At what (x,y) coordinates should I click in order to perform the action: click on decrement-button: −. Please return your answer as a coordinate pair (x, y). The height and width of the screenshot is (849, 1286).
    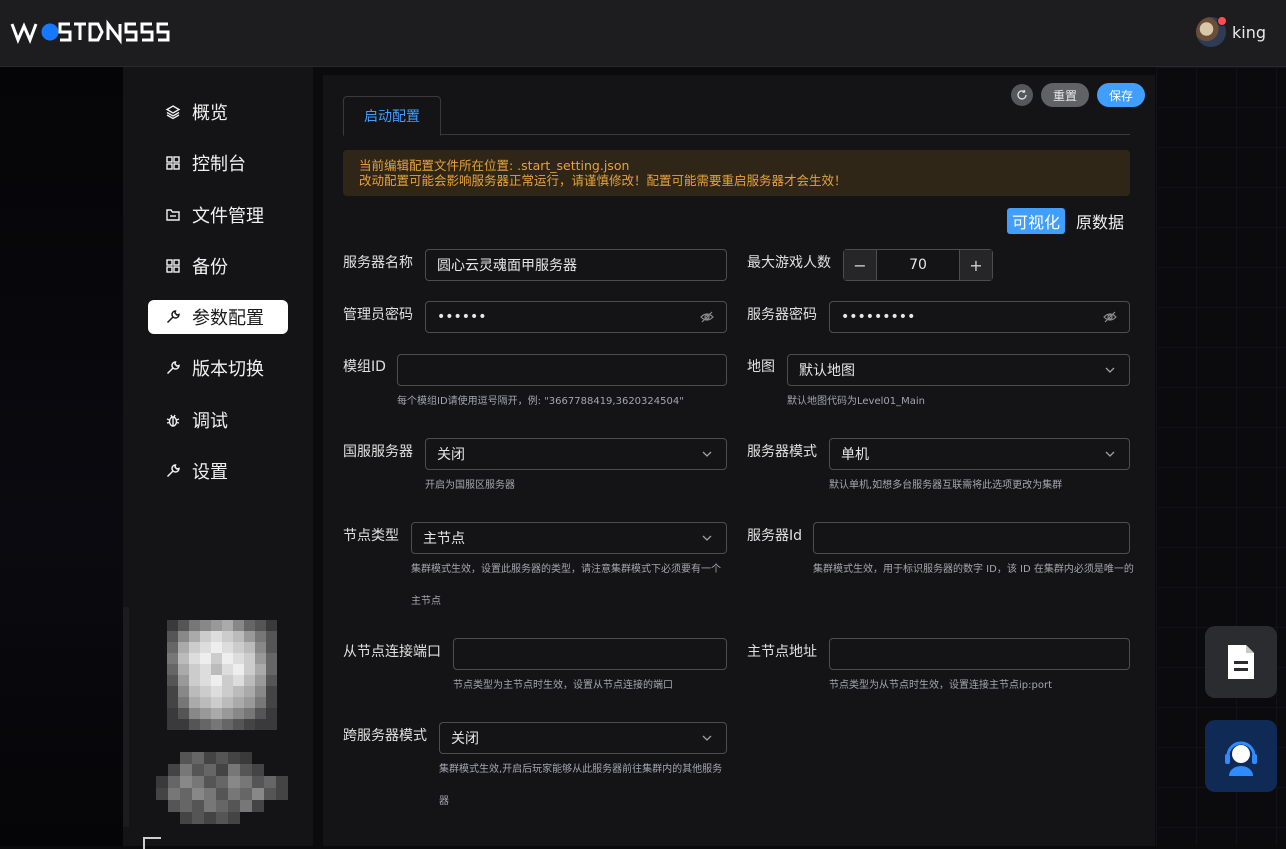
    Looking at the image, I should click on (860, 265).